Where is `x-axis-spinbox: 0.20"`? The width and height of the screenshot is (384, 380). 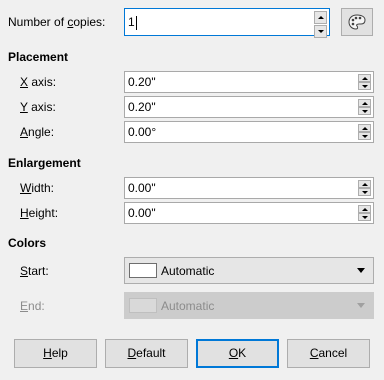
x-axis-spinbox: 0.20" is located at coordinates (249, 82).